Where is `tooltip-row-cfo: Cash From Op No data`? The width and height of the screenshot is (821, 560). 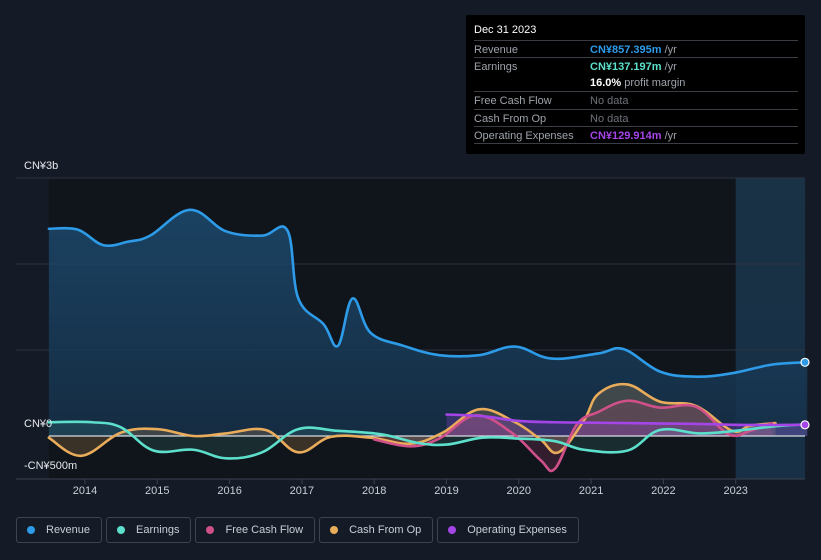
tooltip-row-cfo: Cash From Op No data is located at coordinates (636, 118).